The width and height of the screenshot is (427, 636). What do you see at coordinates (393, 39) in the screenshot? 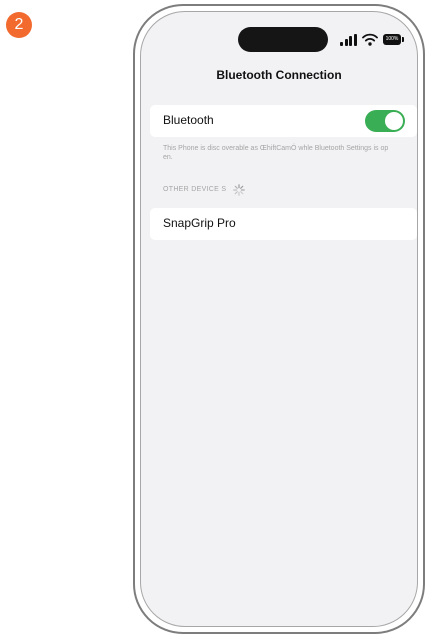
I see `battery-icon: 100%` at bounding box center [393, 39].